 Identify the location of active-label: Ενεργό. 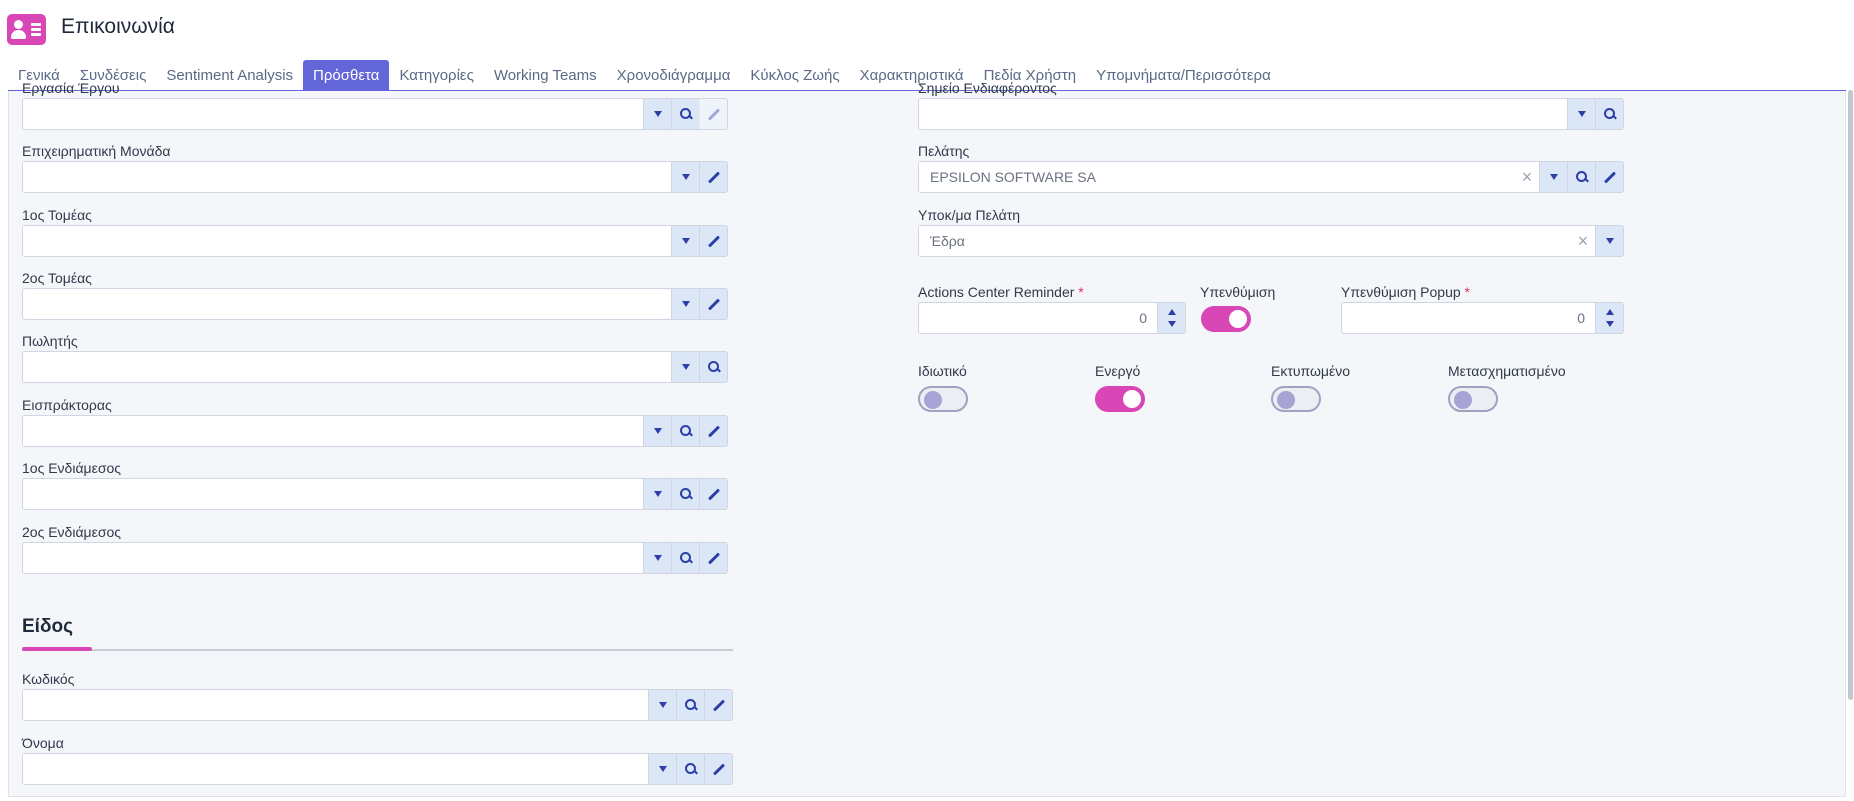
(1118, 371).